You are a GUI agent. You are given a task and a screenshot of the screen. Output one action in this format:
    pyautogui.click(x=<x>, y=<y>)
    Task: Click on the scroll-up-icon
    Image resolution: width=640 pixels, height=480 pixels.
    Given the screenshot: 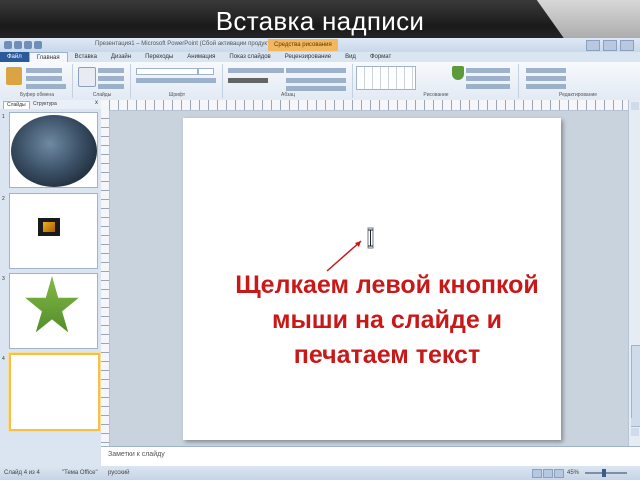 What is the action you would take?
    pyautogui.click(x=635, y=106)
    